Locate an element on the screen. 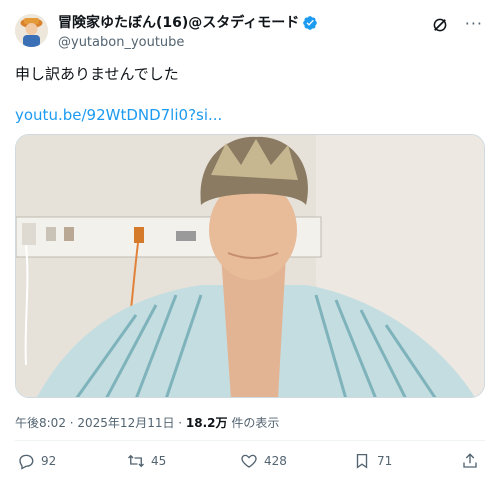 Image resolution: width=500 pixels, height=488 pixels. verified-badge-icon is located at coordinates (310, 23).